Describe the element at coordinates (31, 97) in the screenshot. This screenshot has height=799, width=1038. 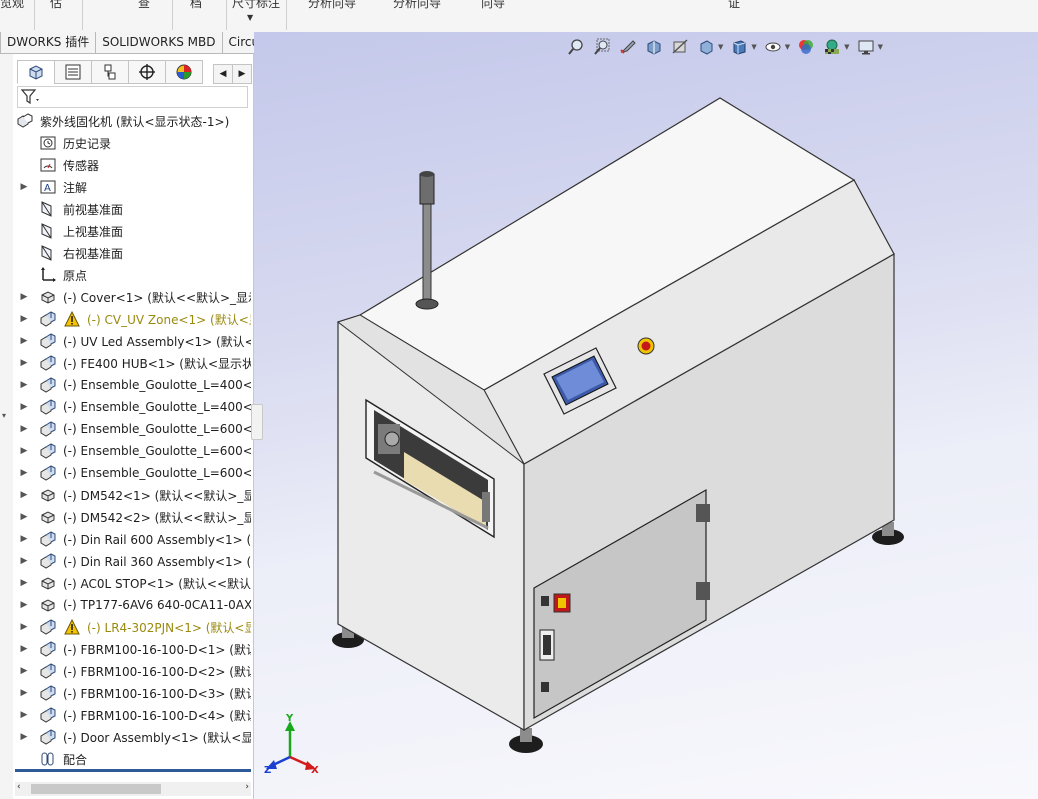
I see `filter-icon` at that location.